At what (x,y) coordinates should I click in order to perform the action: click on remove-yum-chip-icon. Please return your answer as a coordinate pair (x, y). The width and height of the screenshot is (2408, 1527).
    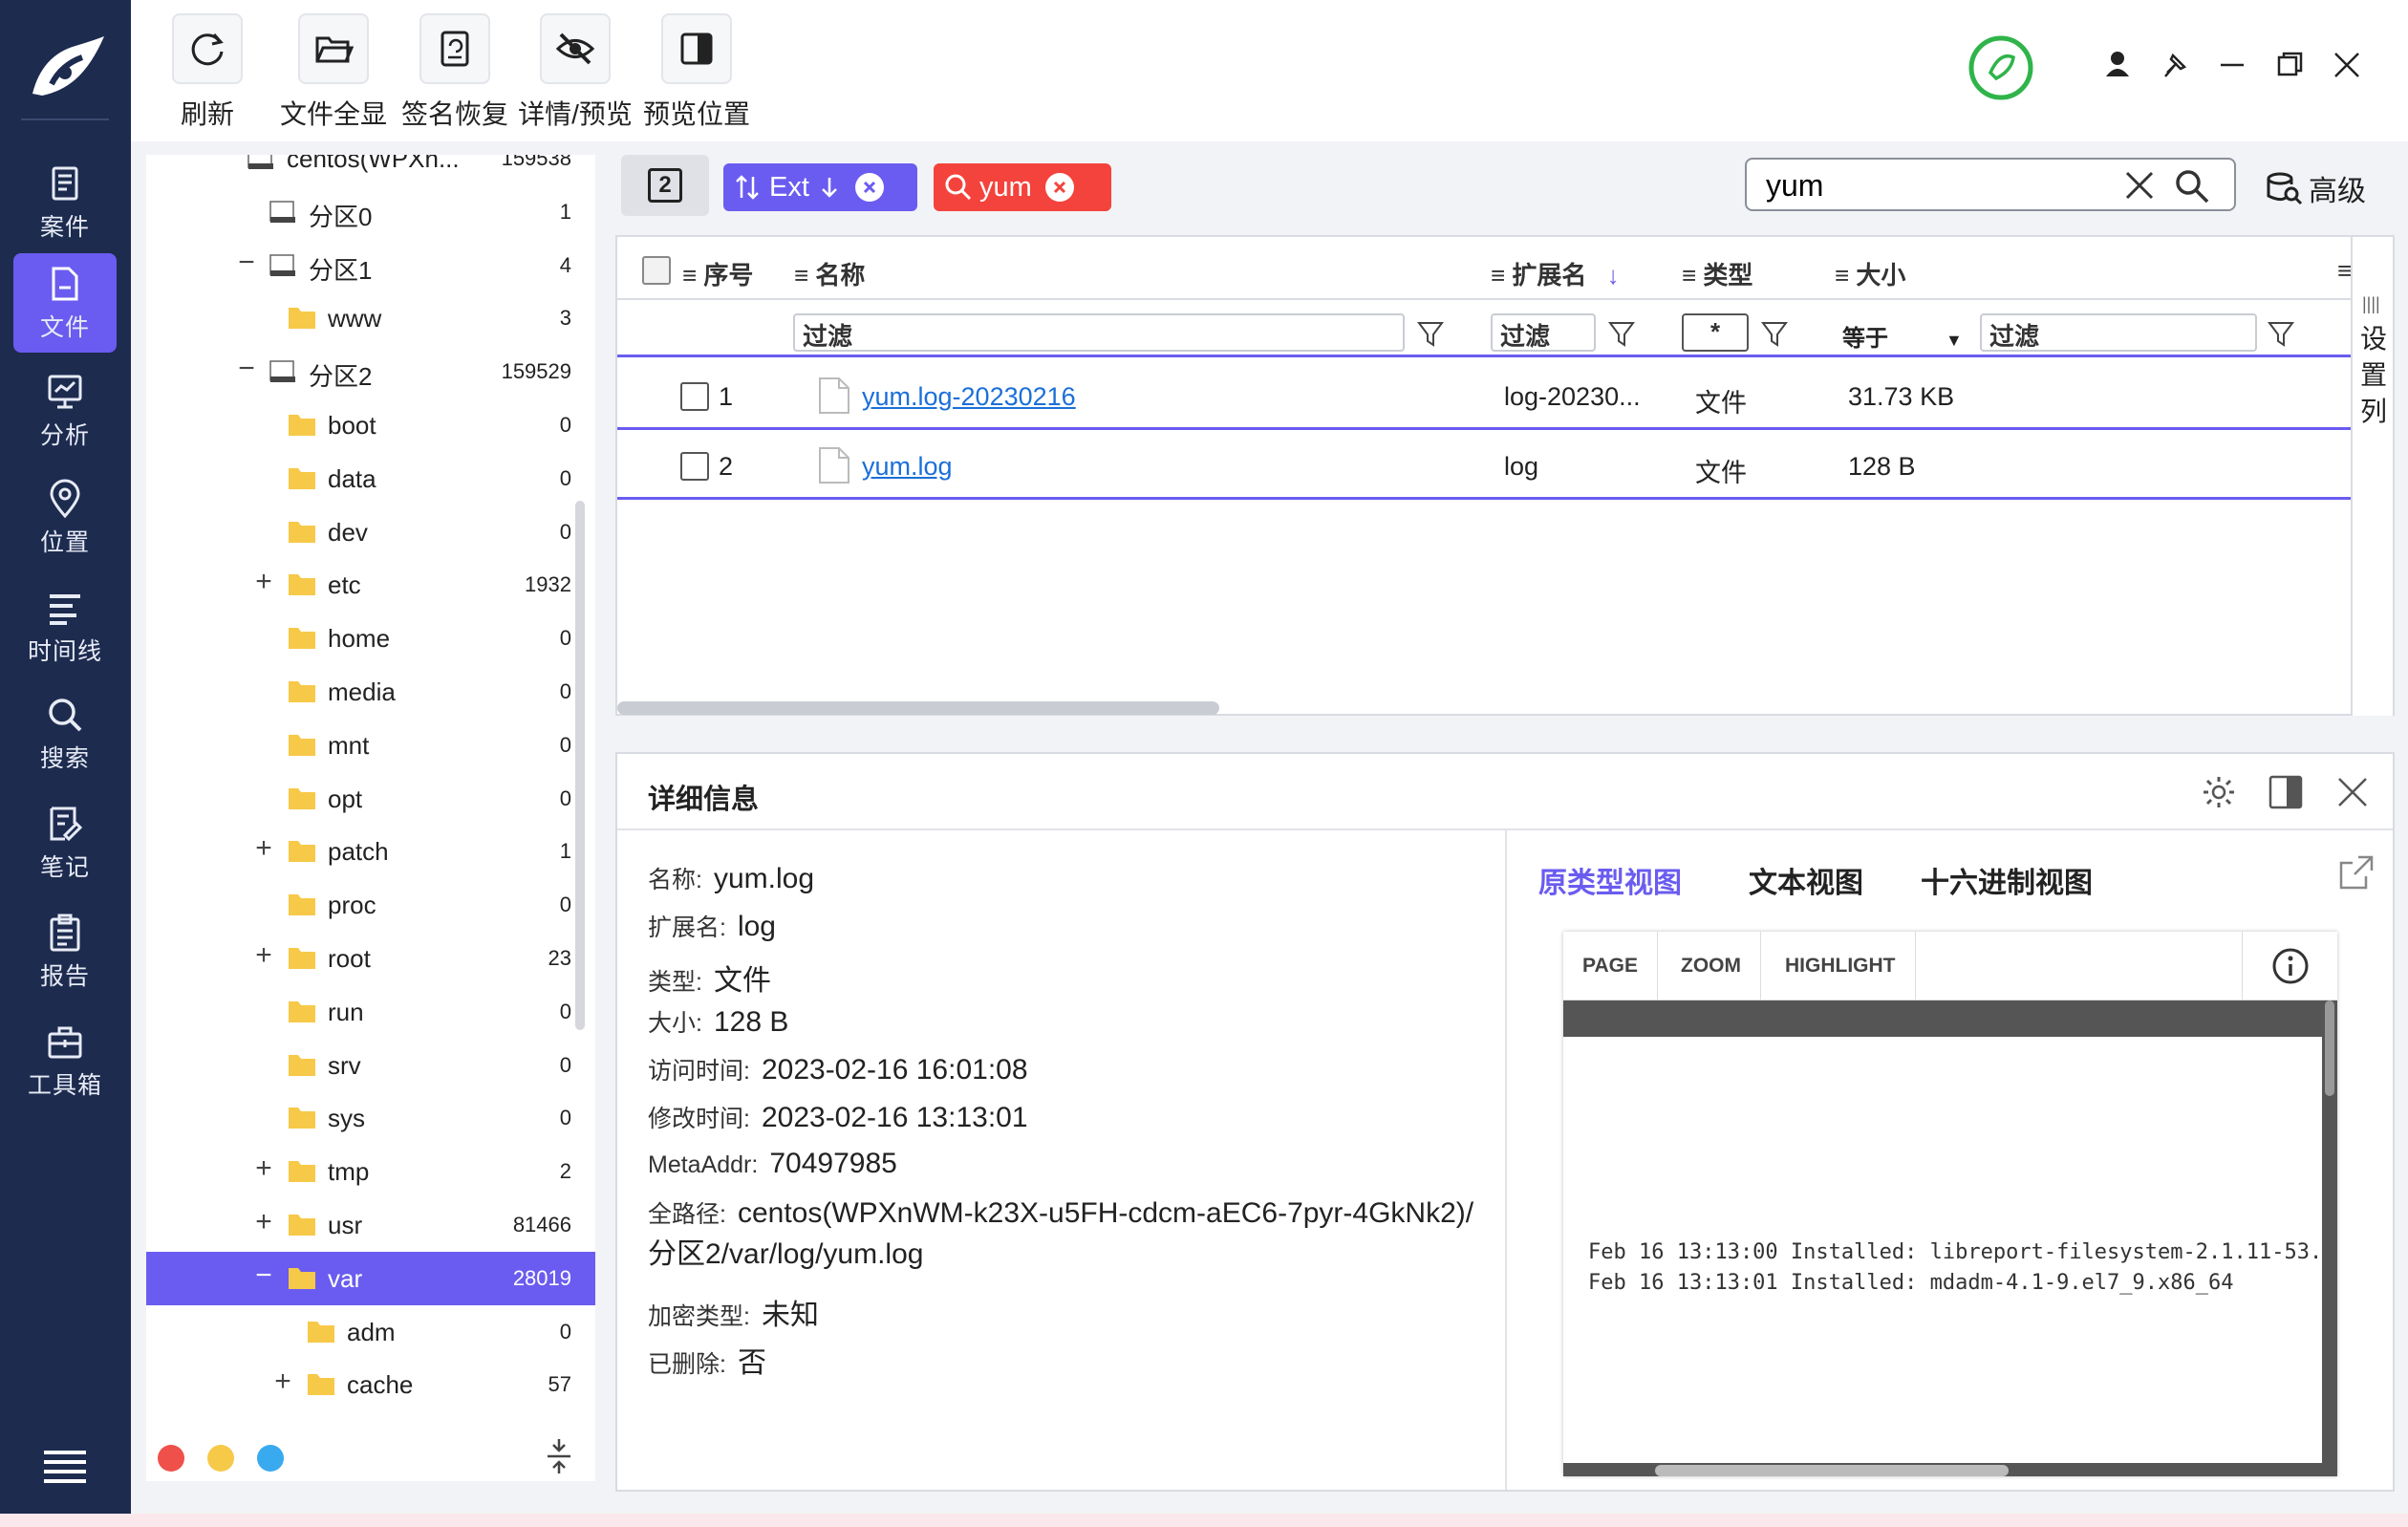
    Looking at the image, I should click on (1059, 188).